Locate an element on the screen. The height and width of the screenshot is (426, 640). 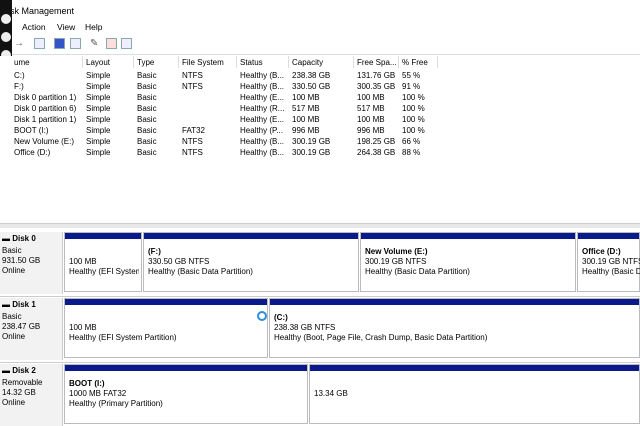
disk-name: ▬ Disk 0 is located at coordinates (19, 238).